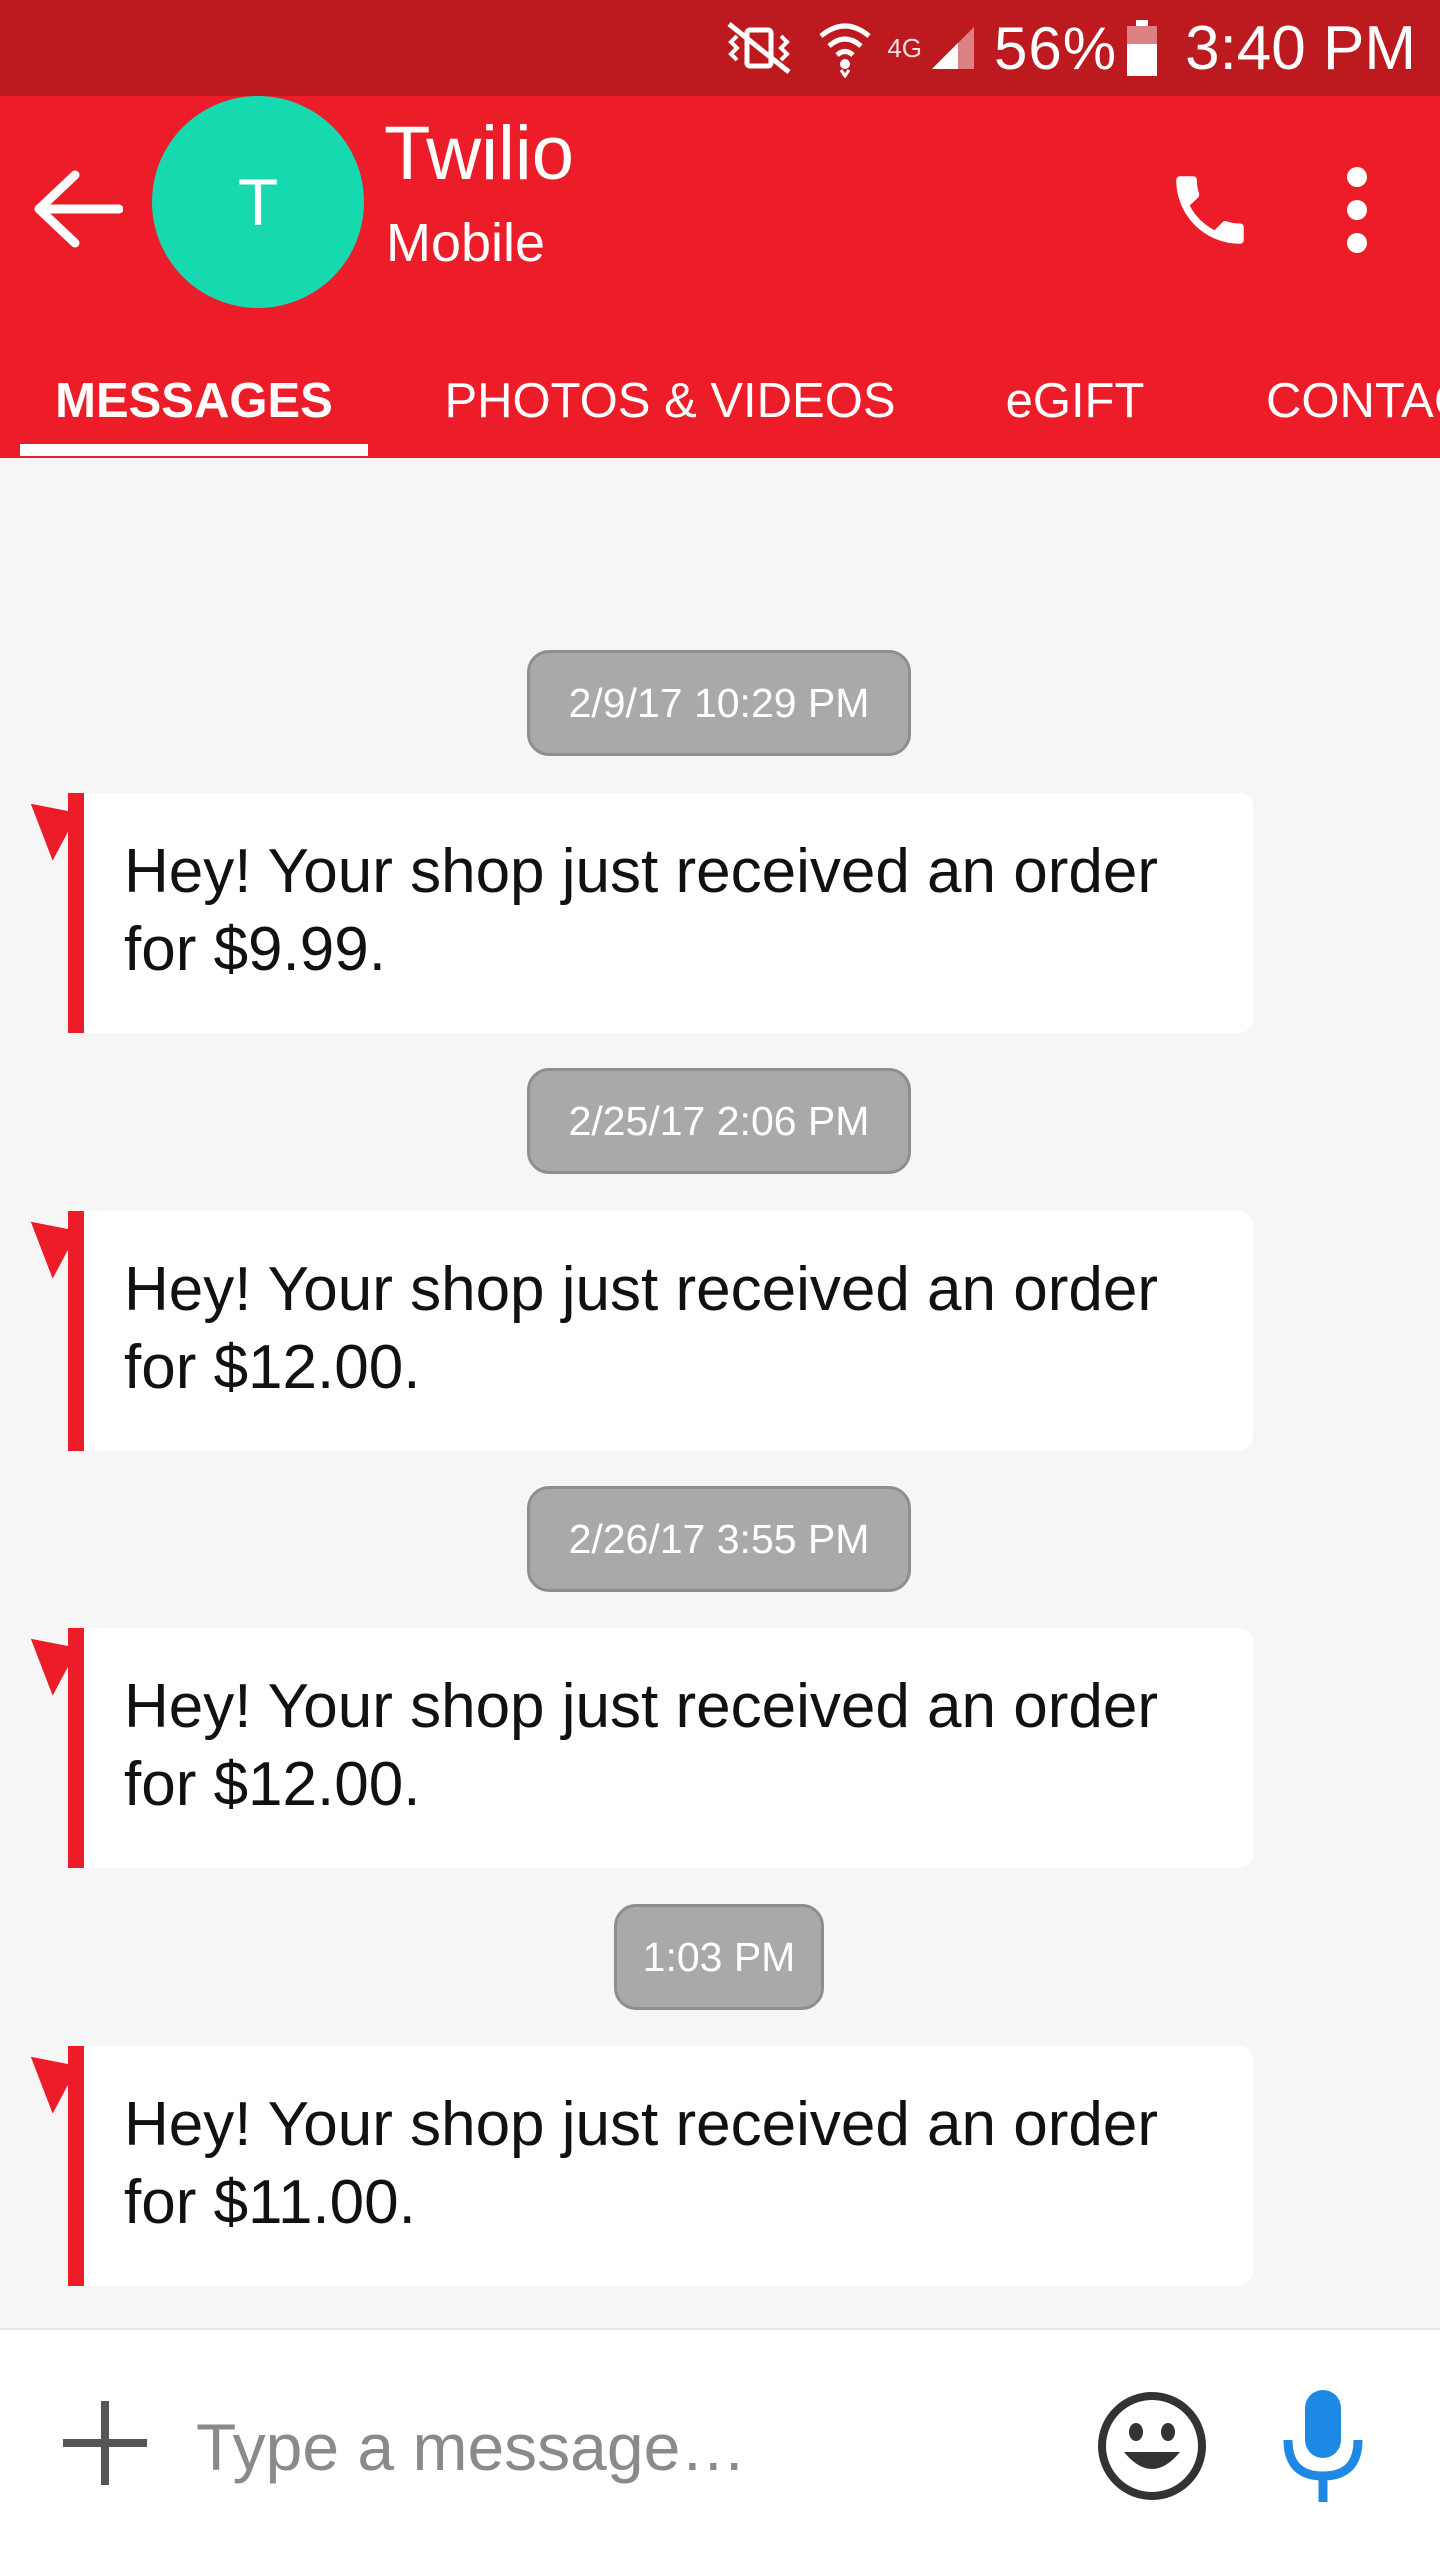  Describe the element at coordinates (1056, 48) in the screenshot. I see `battery-percent: 56%` at that location.